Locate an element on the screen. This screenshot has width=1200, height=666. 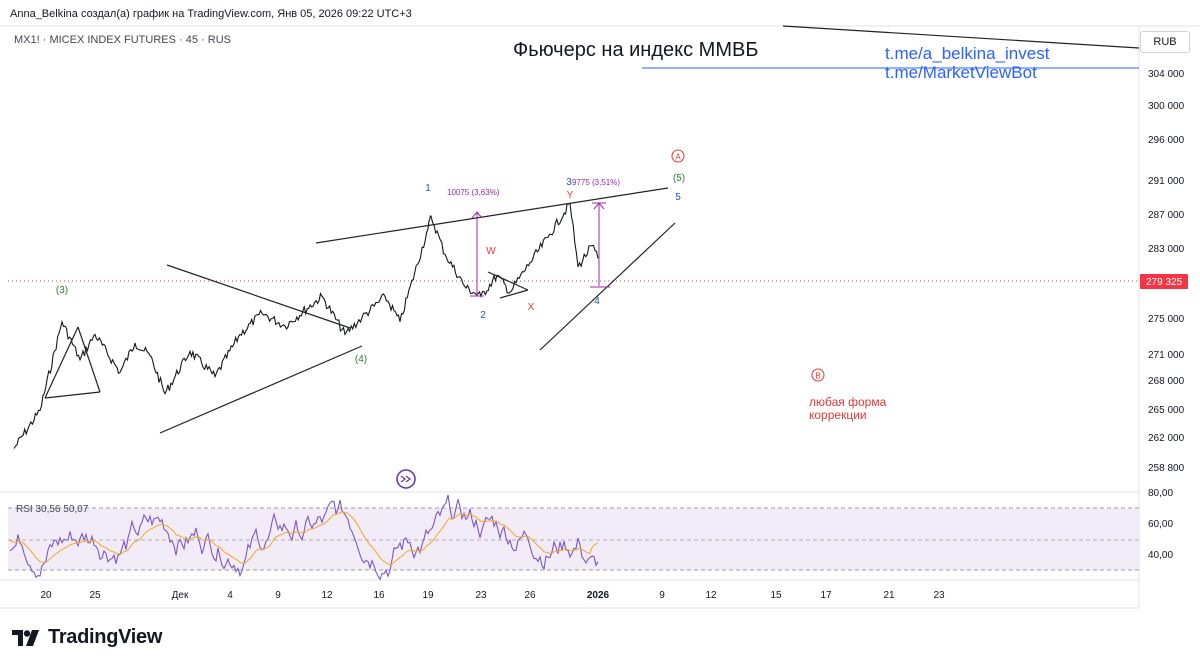
triangle-lower-line is located at coordinates (261, 389).